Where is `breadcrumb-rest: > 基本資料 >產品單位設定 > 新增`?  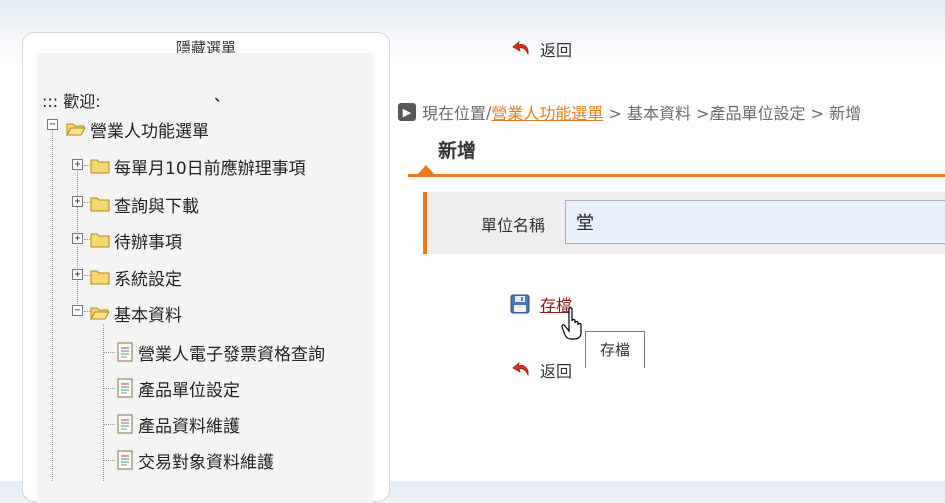 breadcrumb-rest: > 基本資料 >產品單位設定 > 新增 is located at coordinates (732, 113).